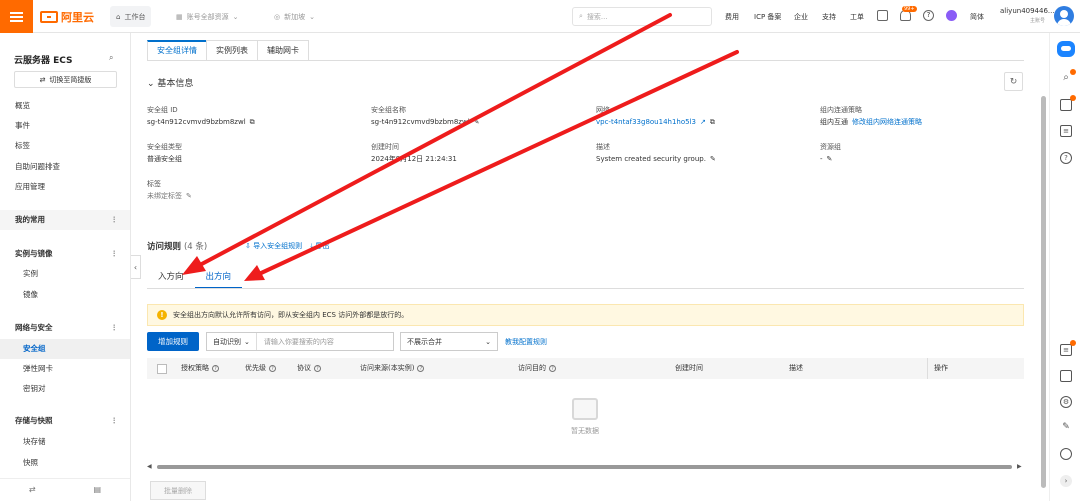  Describe the element at coordinates (526, 342) in the screenshot. I see `teach-config-link: 教我配置规则` at that location.